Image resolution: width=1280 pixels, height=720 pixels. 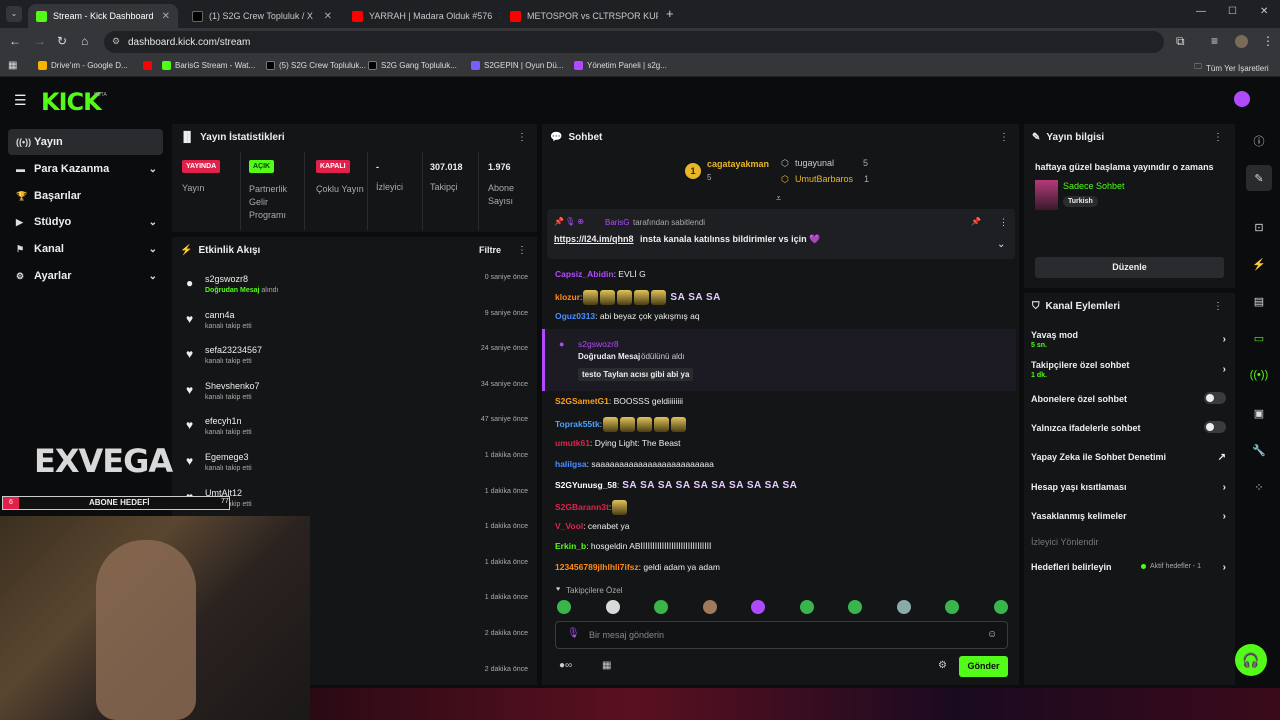 What do you see at coordinates (1129, 267) in the screenshot?
I see `edit-button: Düzenle` at bounding box center [1129, 267].